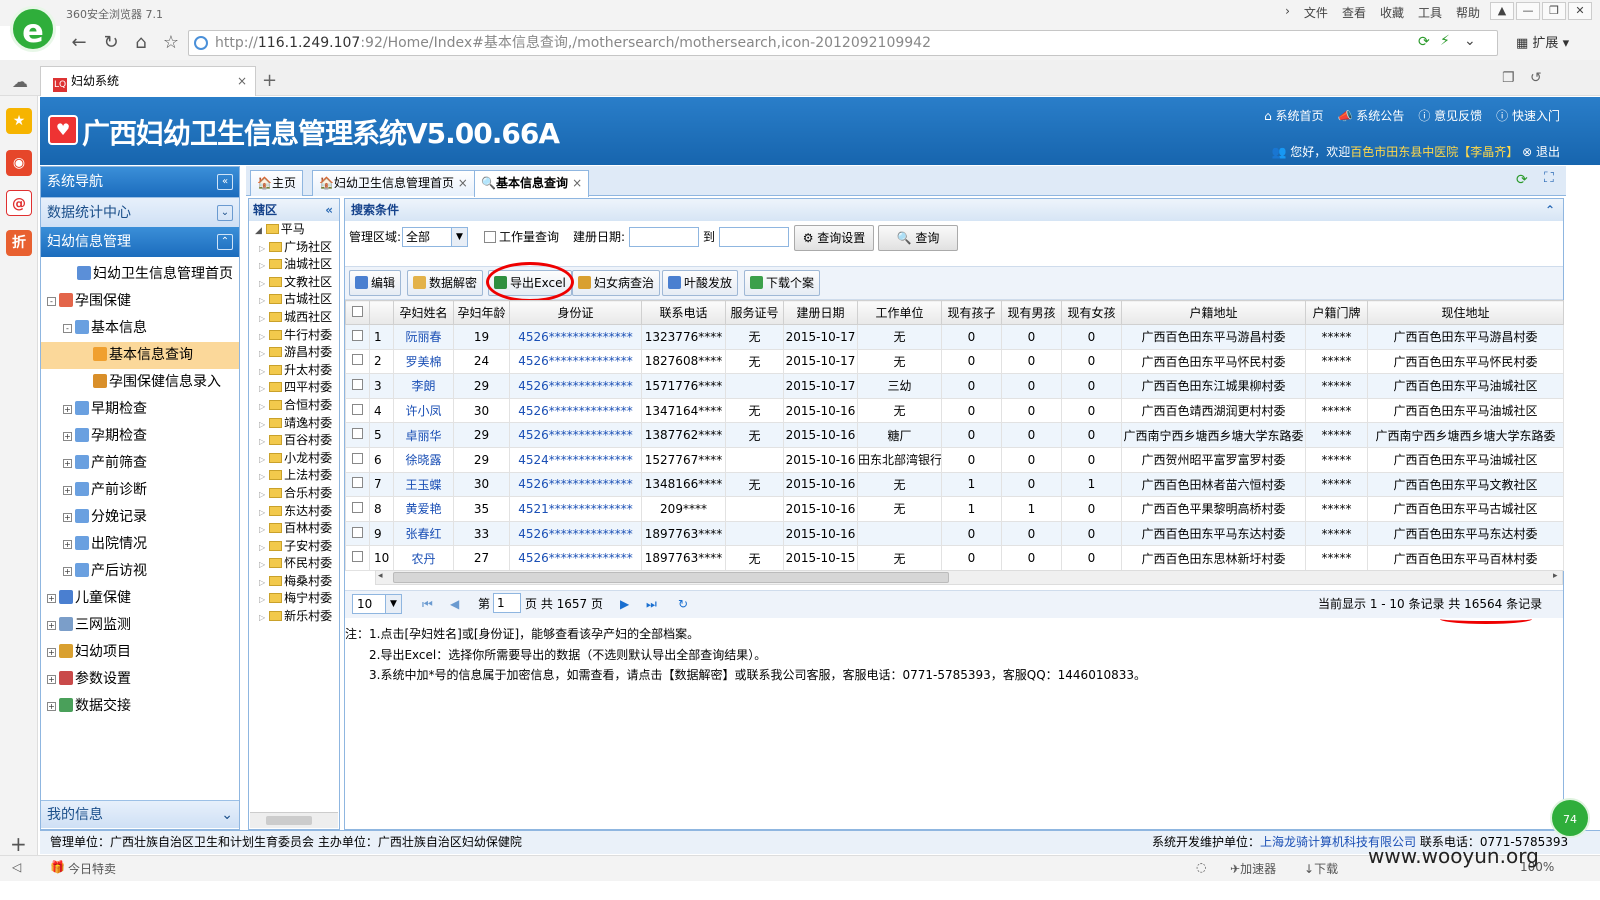 This screenshot has height=900, width=1600. I want to click on favorites-star-icon: ★, so click(19, 121).